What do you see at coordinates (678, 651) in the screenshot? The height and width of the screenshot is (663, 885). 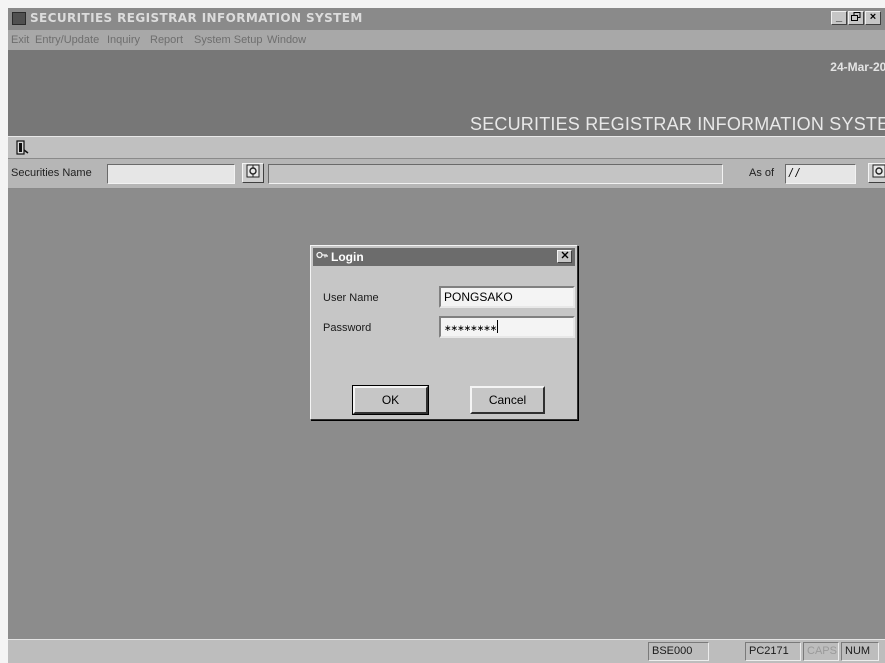 I see `status-panel-company: BSE000` at bounding box center [678, 651].